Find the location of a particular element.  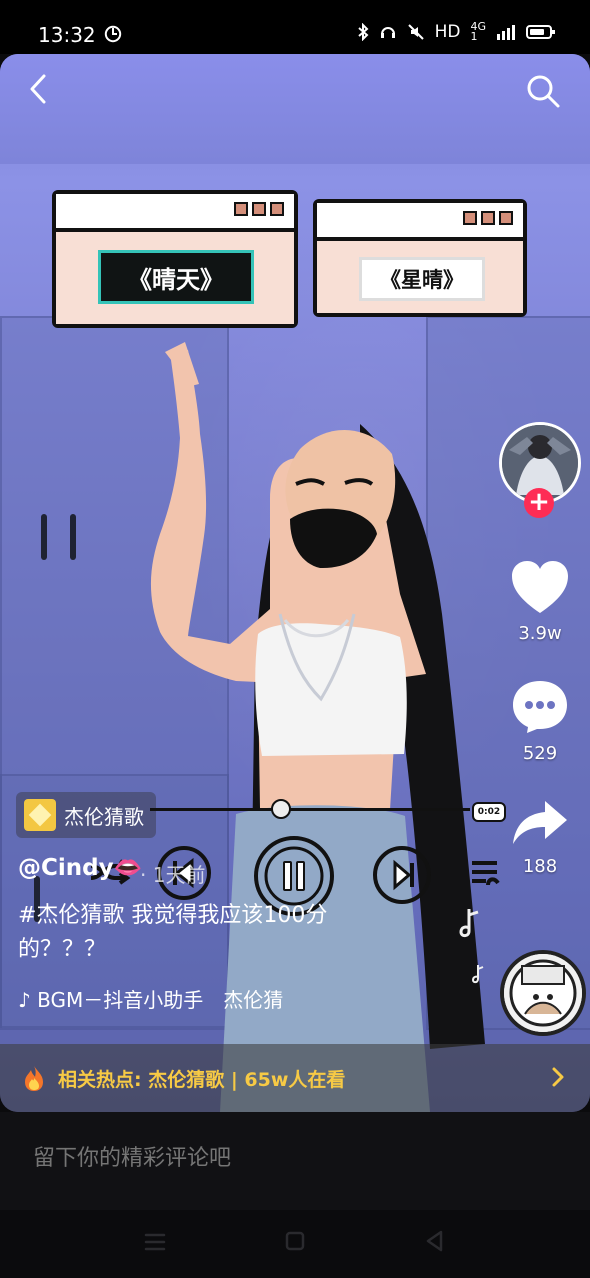

back-arrow-icon is located at coordinates (39, 89).